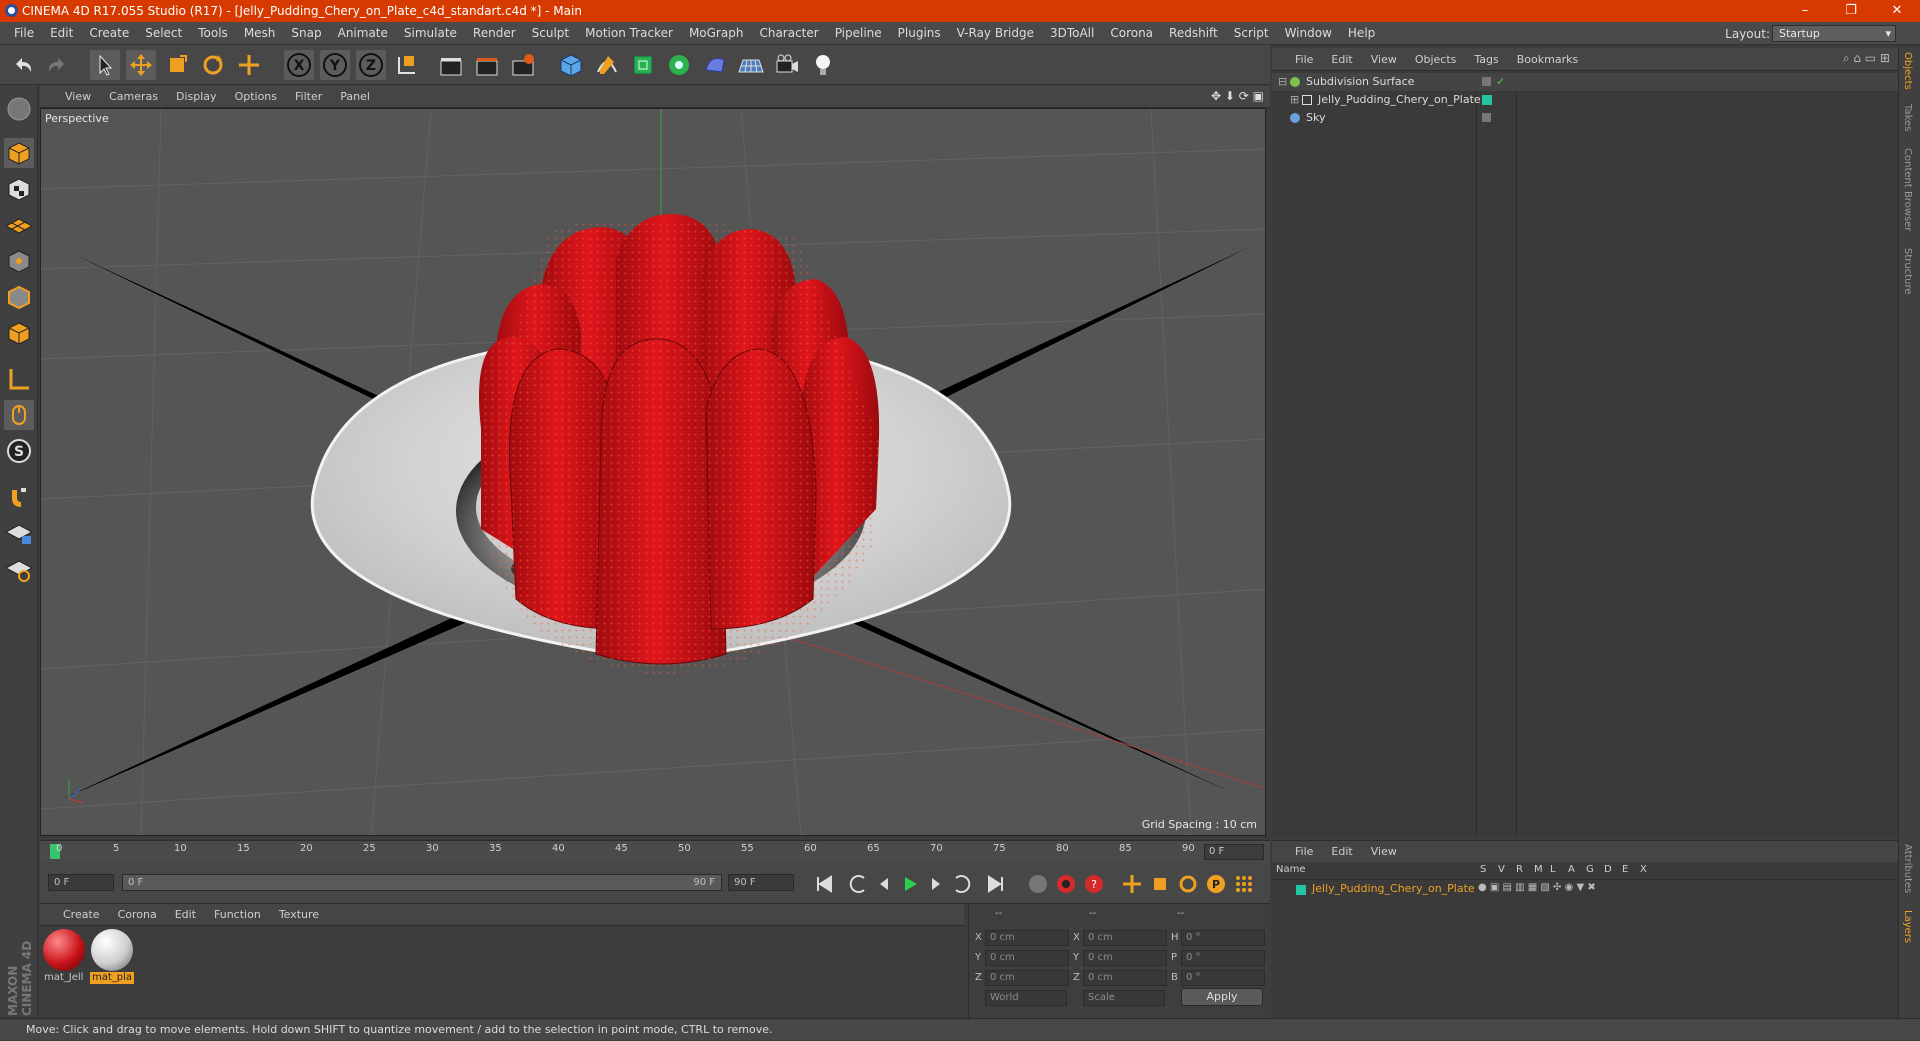 The width and height of the screenshot is (1920, 1041). Describe the element at coordinates (19, 153) in the screenshot. I see `model-mode-button` at that location.